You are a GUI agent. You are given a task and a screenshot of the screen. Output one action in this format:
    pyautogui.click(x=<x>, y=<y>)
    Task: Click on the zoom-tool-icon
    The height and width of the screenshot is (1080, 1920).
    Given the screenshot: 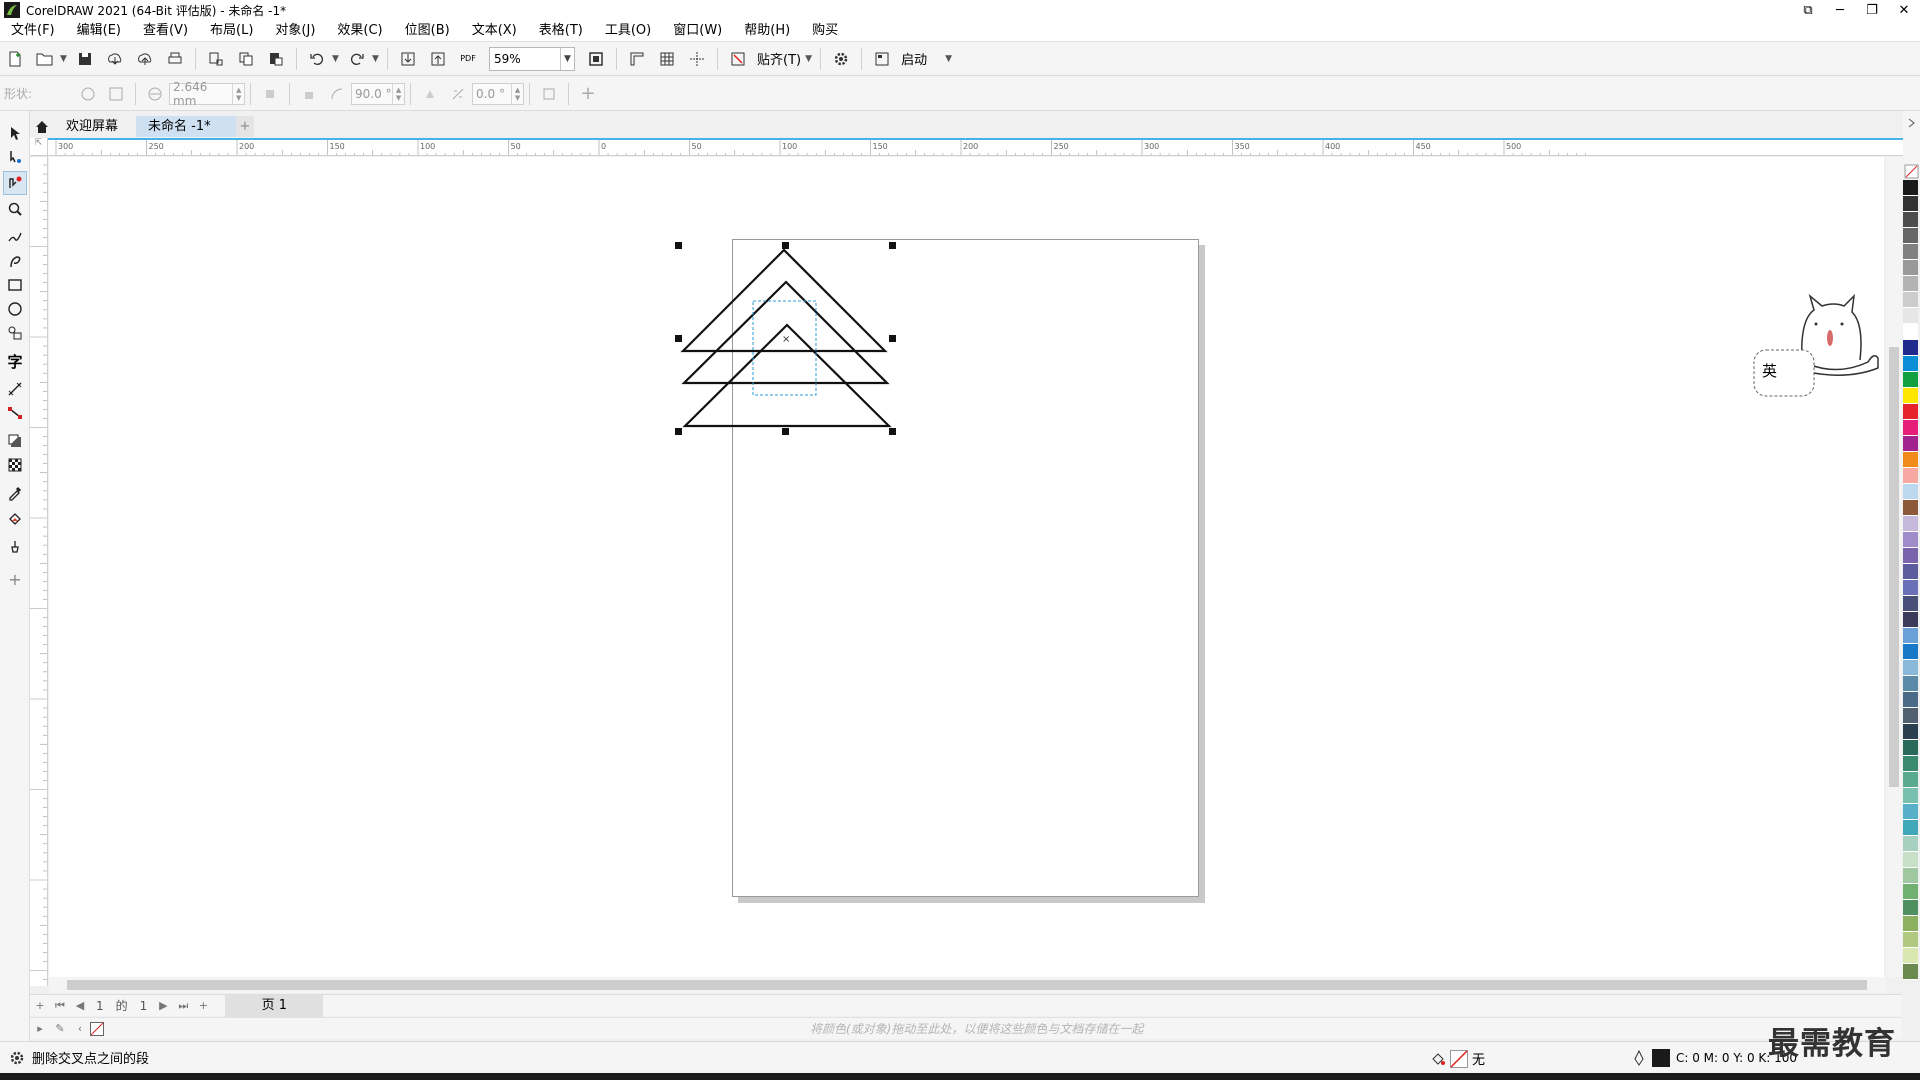 What is the action you would take?
    pyautogui.click(x=15, y=209)
    